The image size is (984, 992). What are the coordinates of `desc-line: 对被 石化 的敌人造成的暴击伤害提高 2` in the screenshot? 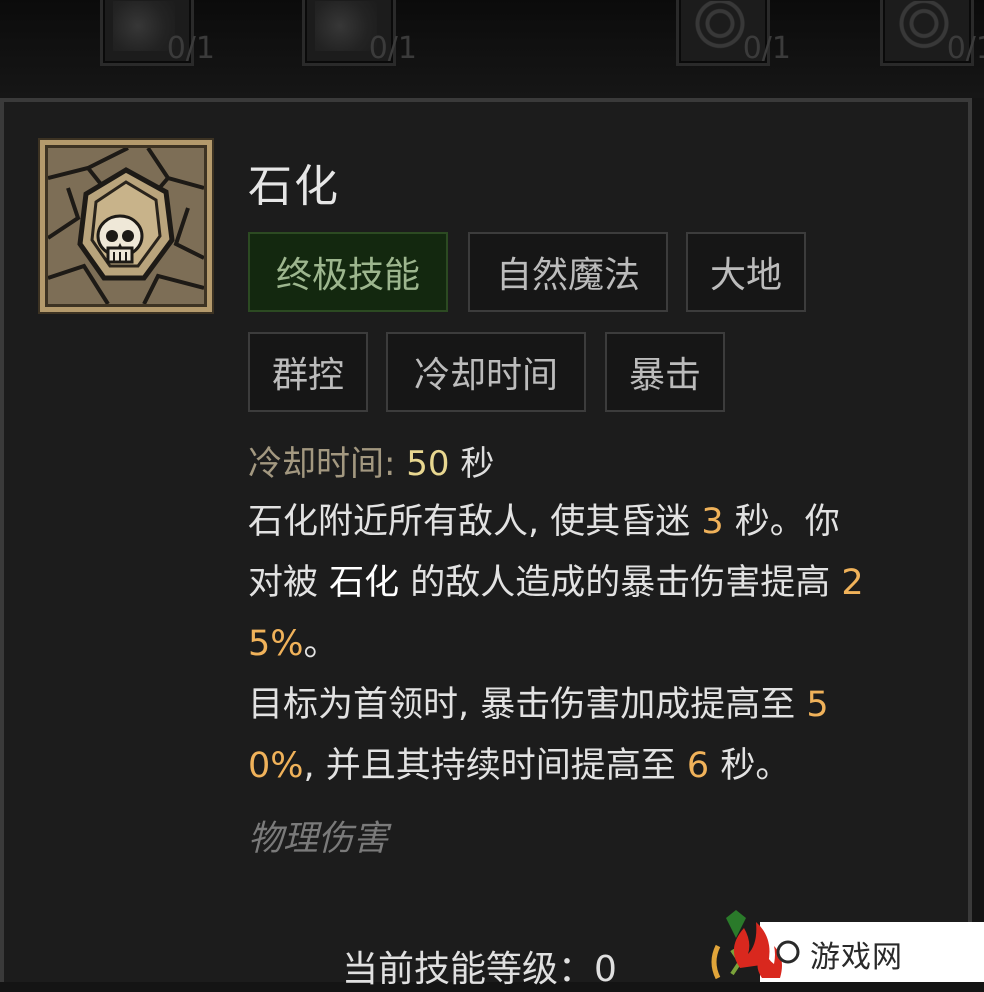 It's located at (598, 583).